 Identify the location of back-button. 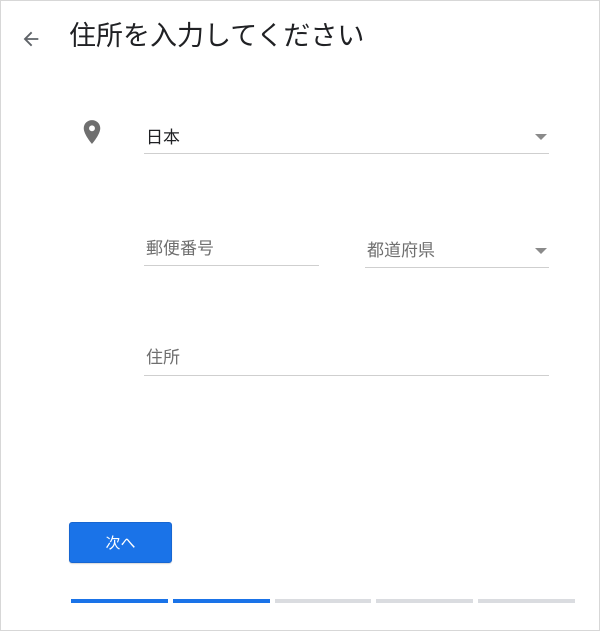
(31, 39).